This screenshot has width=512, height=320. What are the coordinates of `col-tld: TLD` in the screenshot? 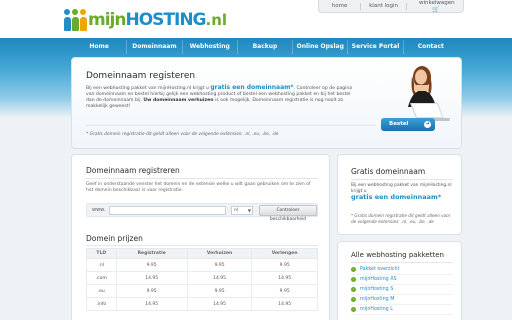 It's located at (101, 253).